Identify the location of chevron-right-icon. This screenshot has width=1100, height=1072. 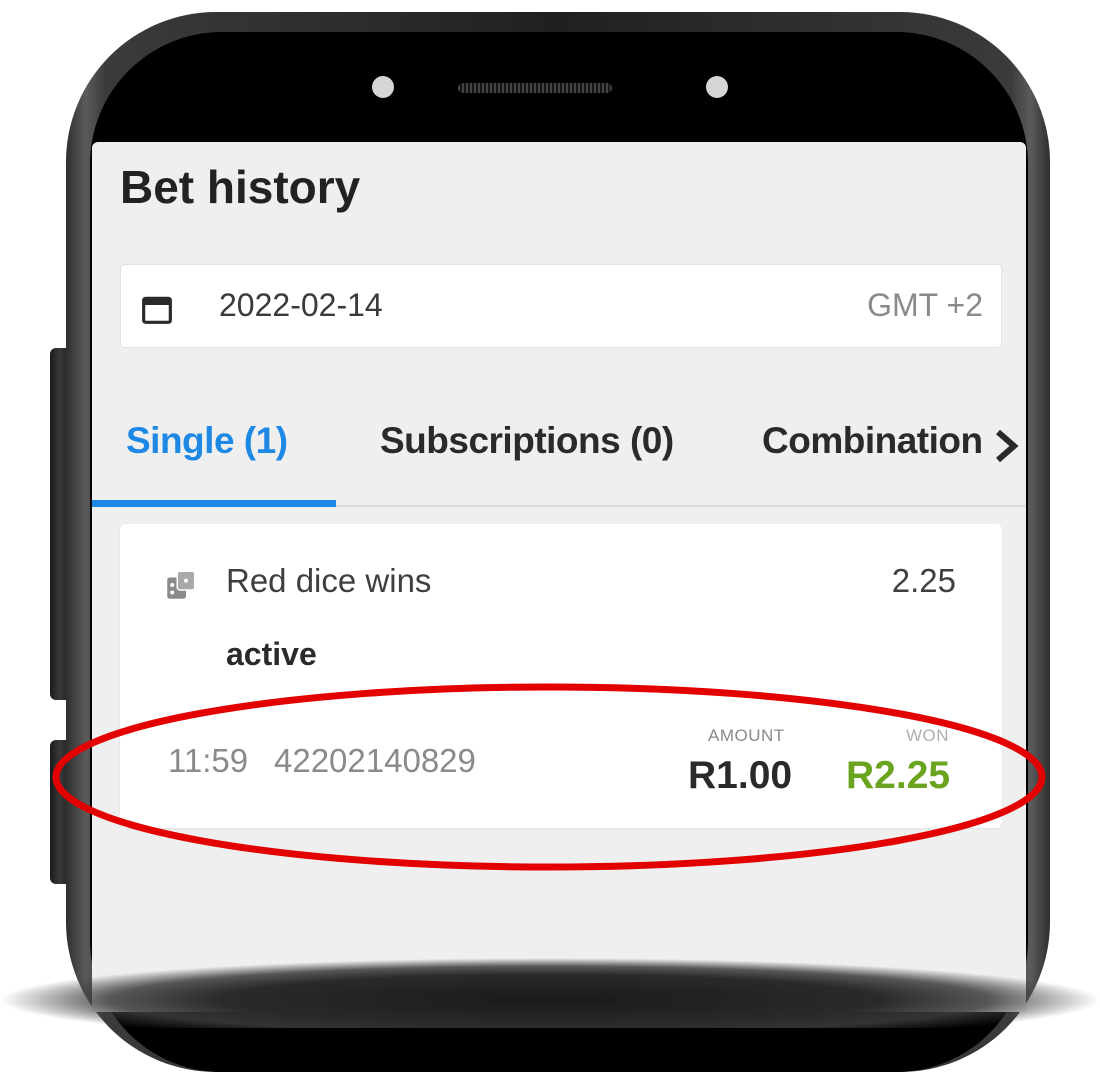
(1006, 446).